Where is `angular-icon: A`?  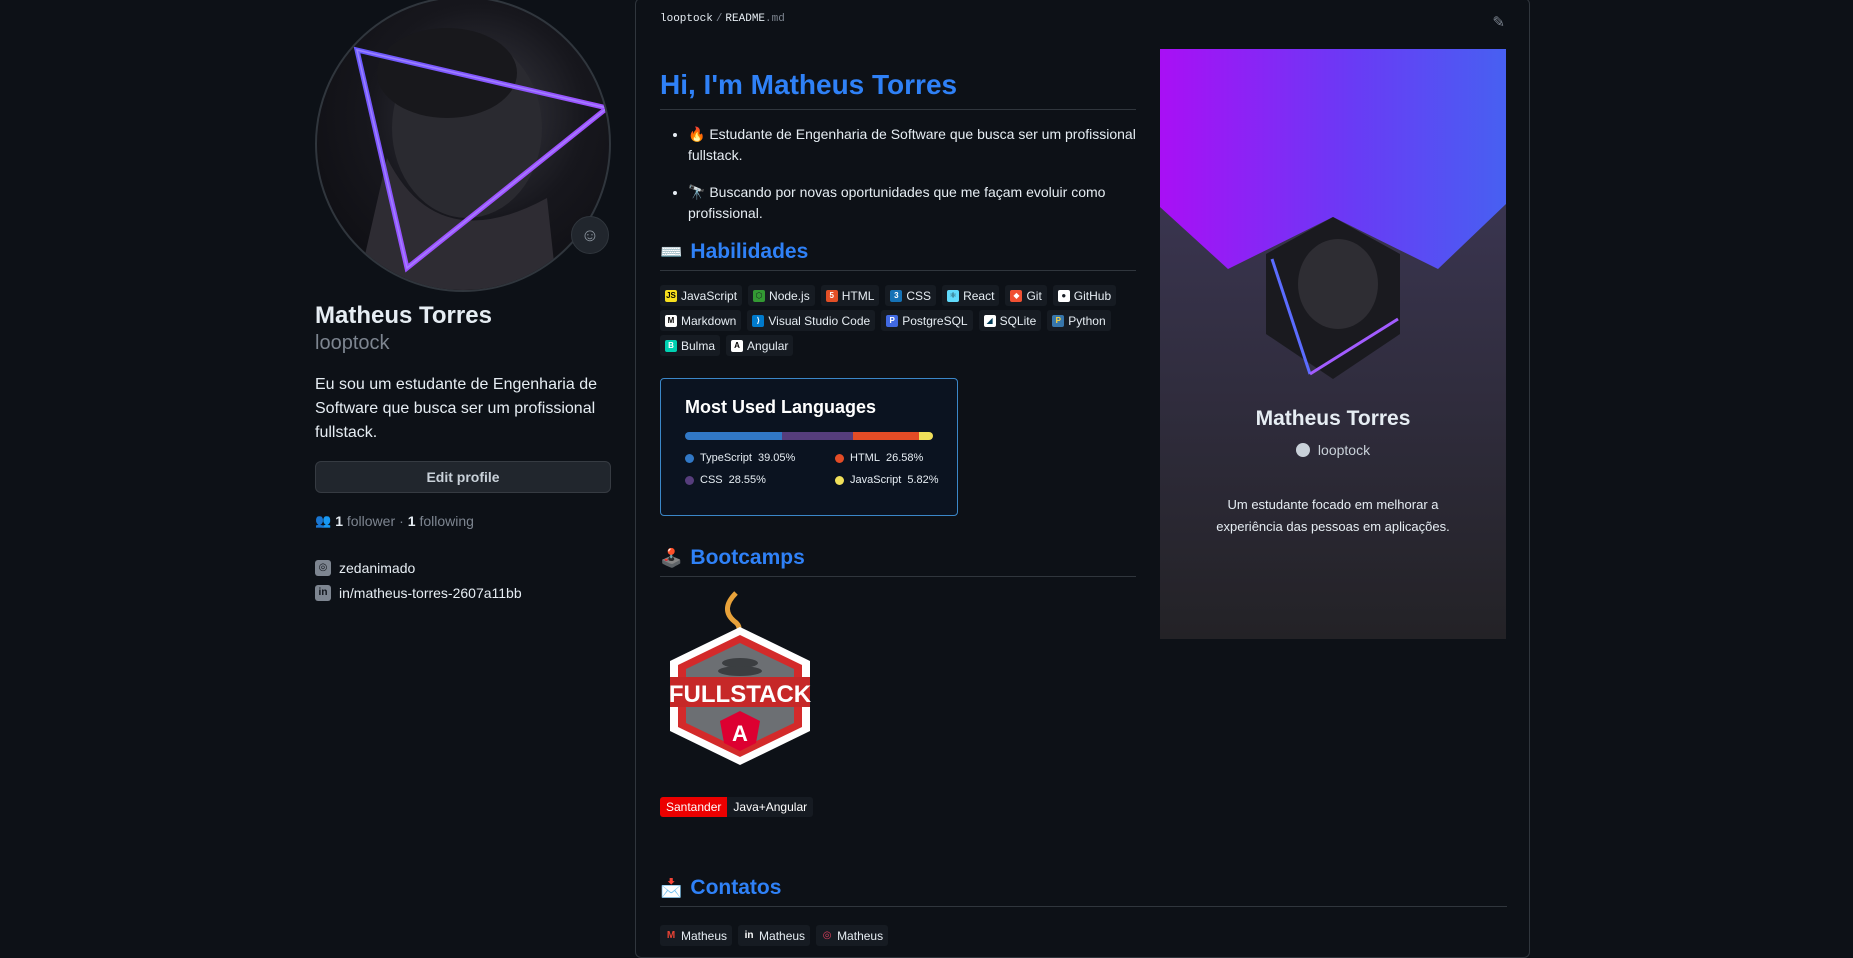 angular-icon: A is located at coordinates (737, 345).